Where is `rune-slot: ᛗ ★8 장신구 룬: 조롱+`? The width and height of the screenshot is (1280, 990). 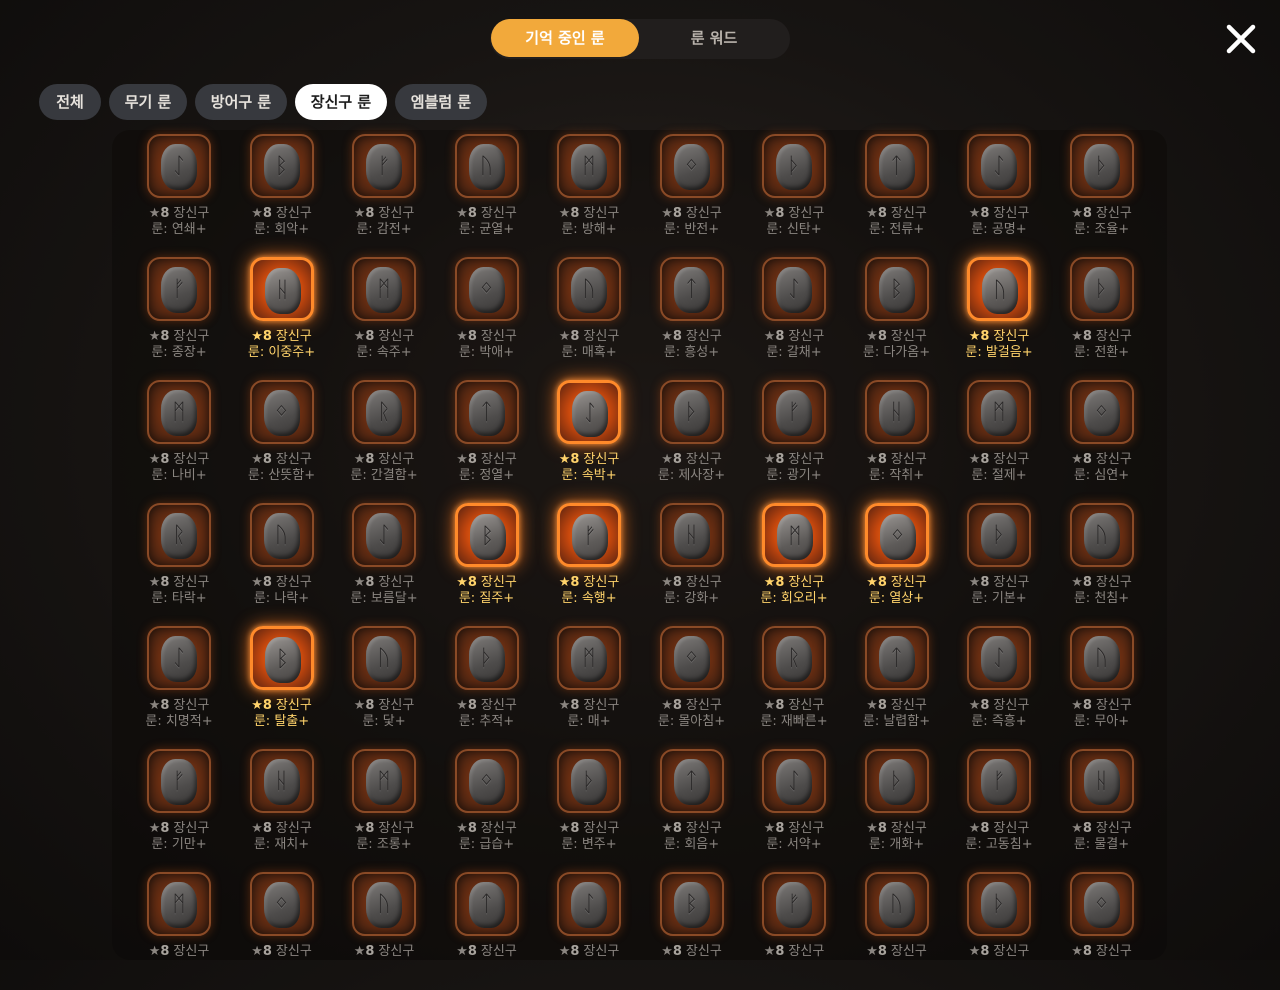
rune-slot: ᛗ ★8 장신구 룬: 조롱+ is located at coordinates (387, 808).